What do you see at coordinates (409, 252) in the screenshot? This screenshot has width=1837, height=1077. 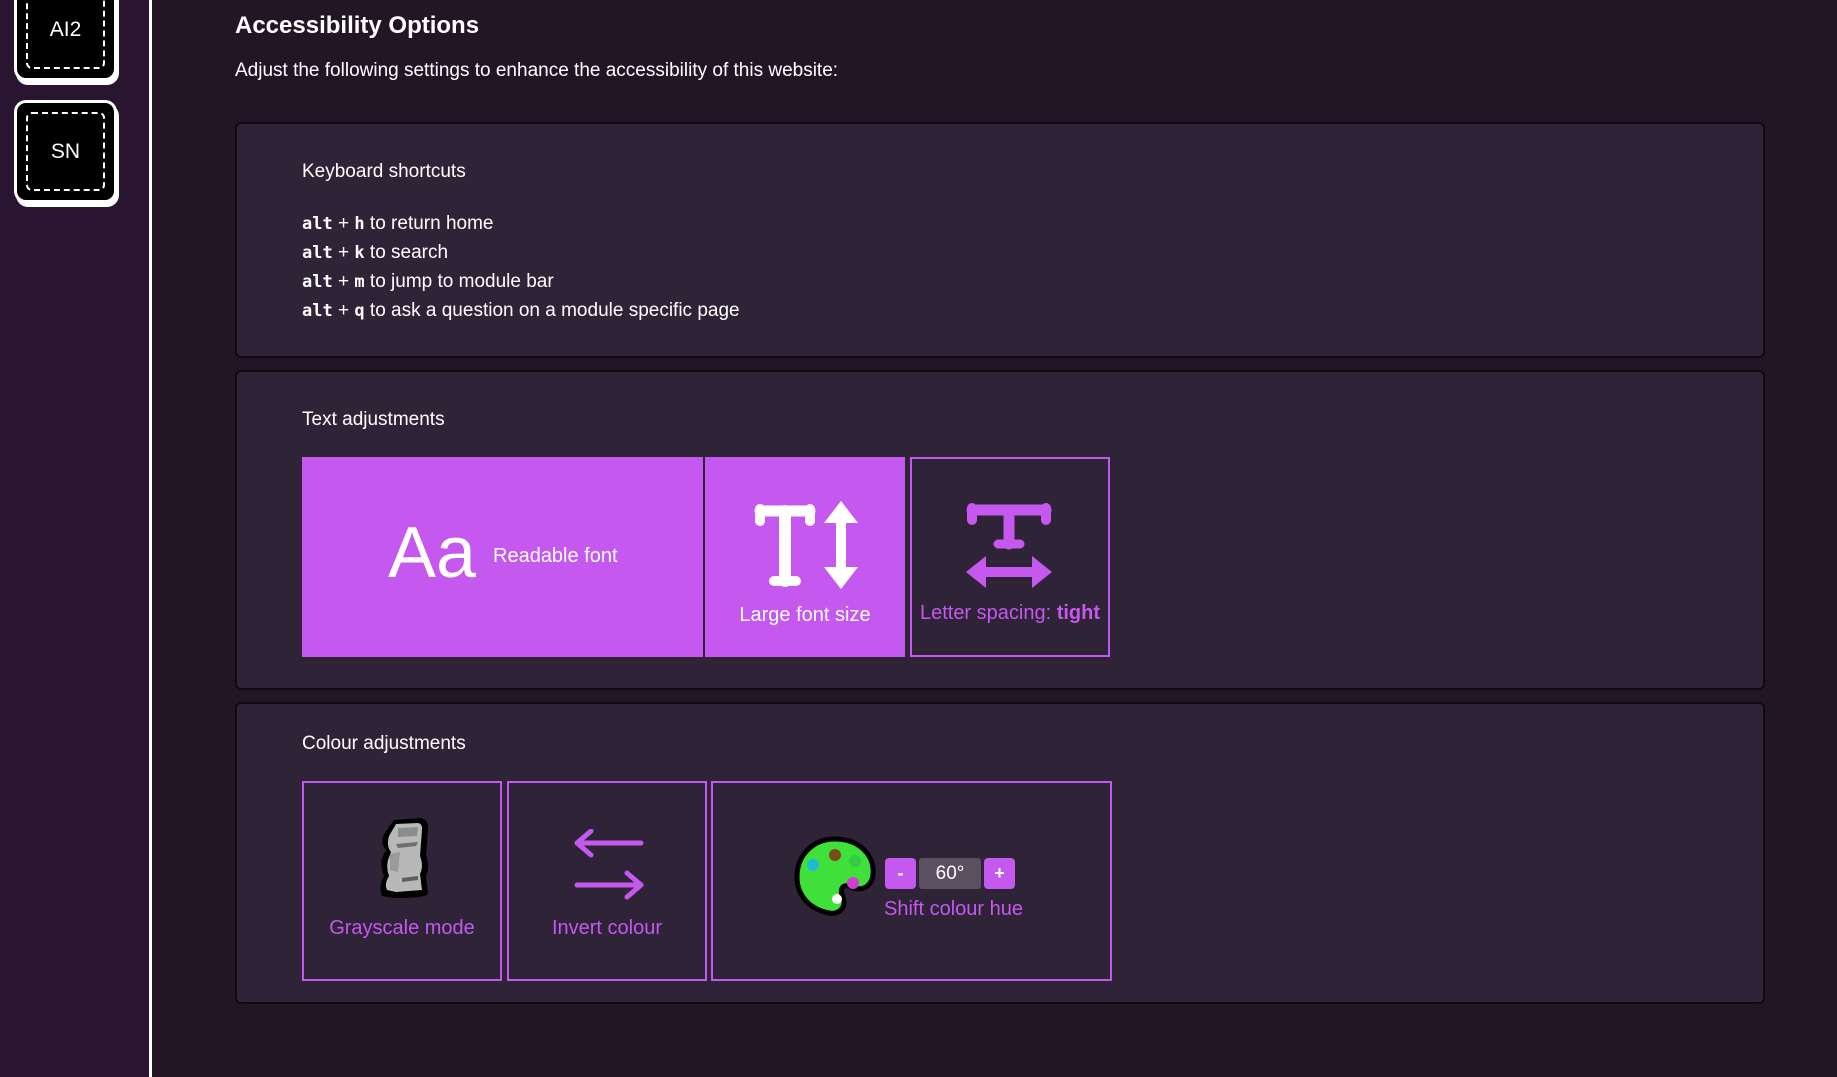 I see `shortcut-description: to search` at bounding box center [409, 252].